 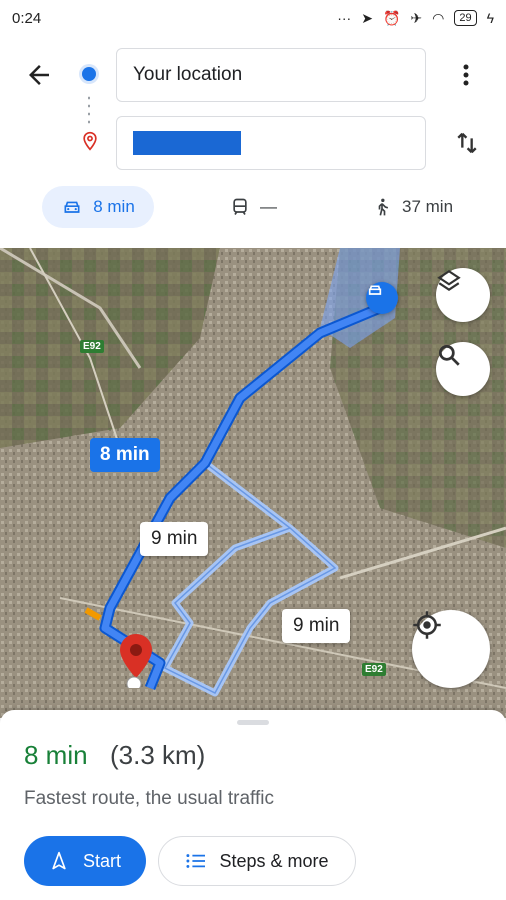 I want to click on travel-mode-tabs: 8 min — 37 min, so click(x=253, y=209).